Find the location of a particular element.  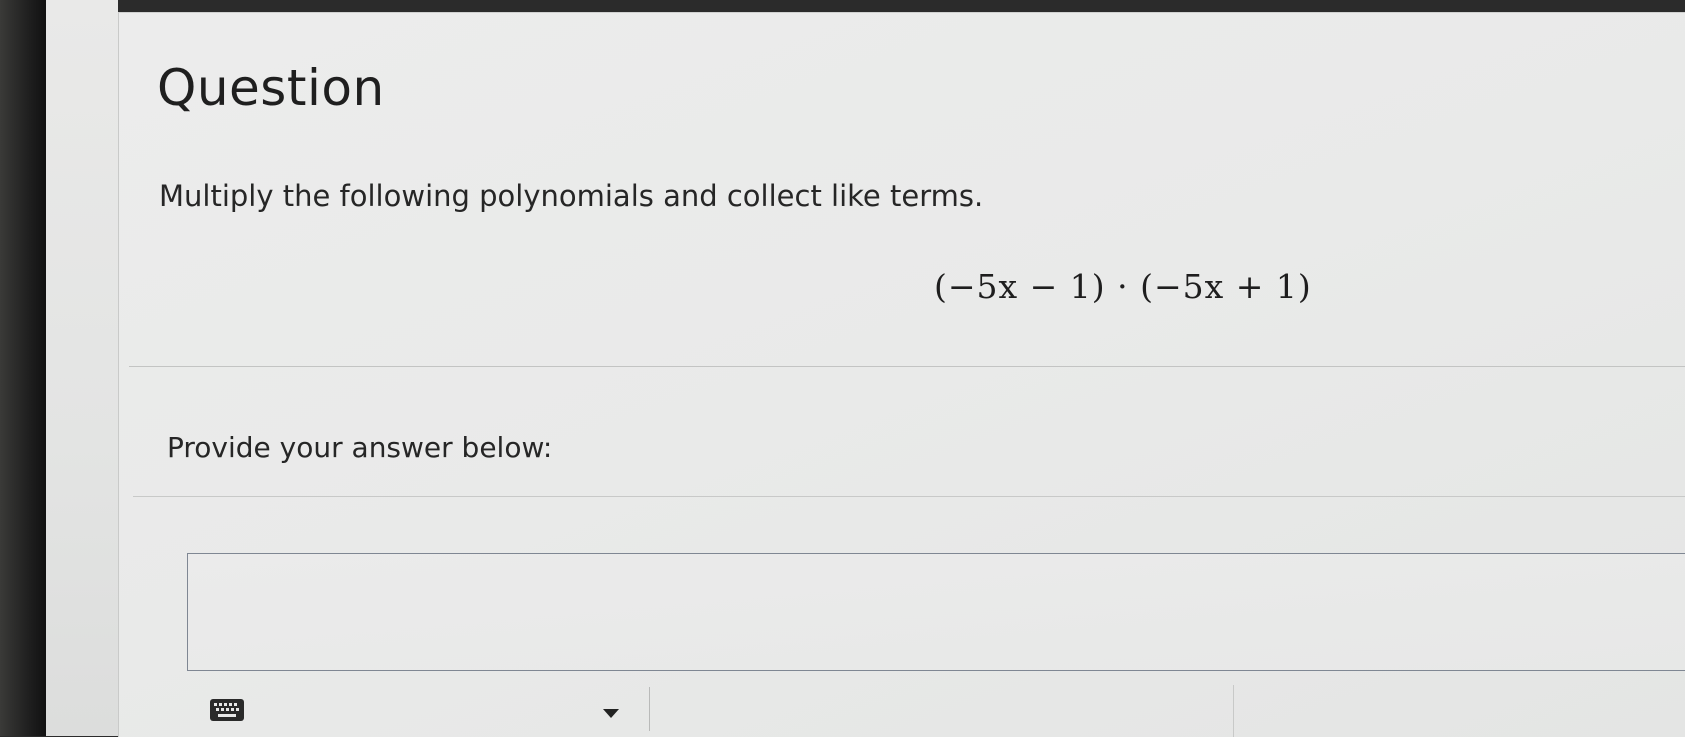

question-heading: Question is located at coordinates (271, 88).